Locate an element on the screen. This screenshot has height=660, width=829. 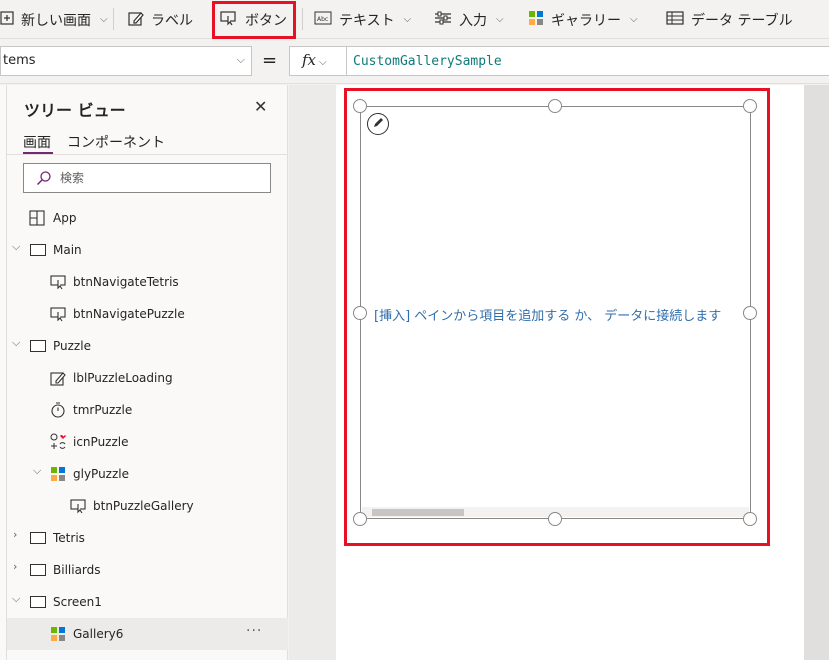
new-screen-label: 新しい画面 is located at coordinates (56, 20).